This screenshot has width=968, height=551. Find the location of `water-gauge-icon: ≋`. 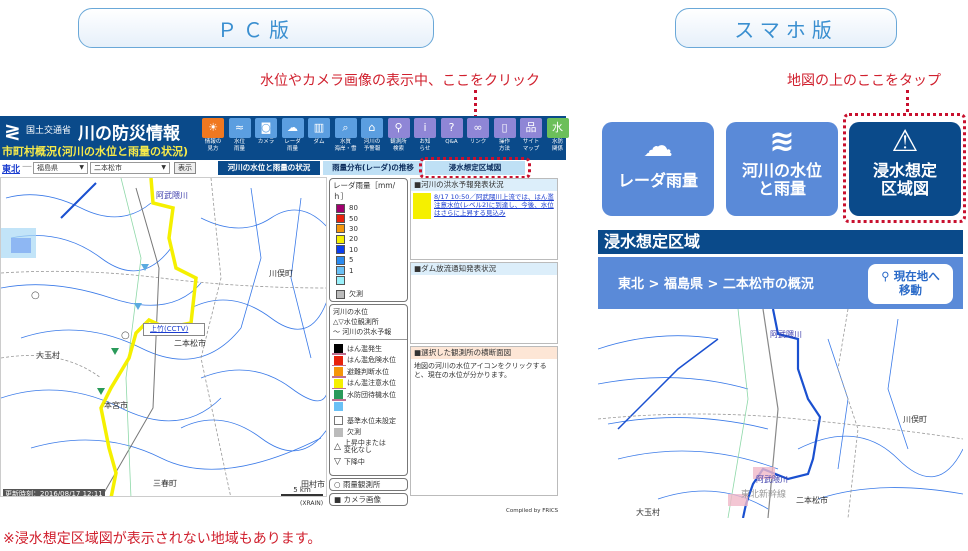

water-gauge-icon: ≋ is located at coordinates (782, 141).